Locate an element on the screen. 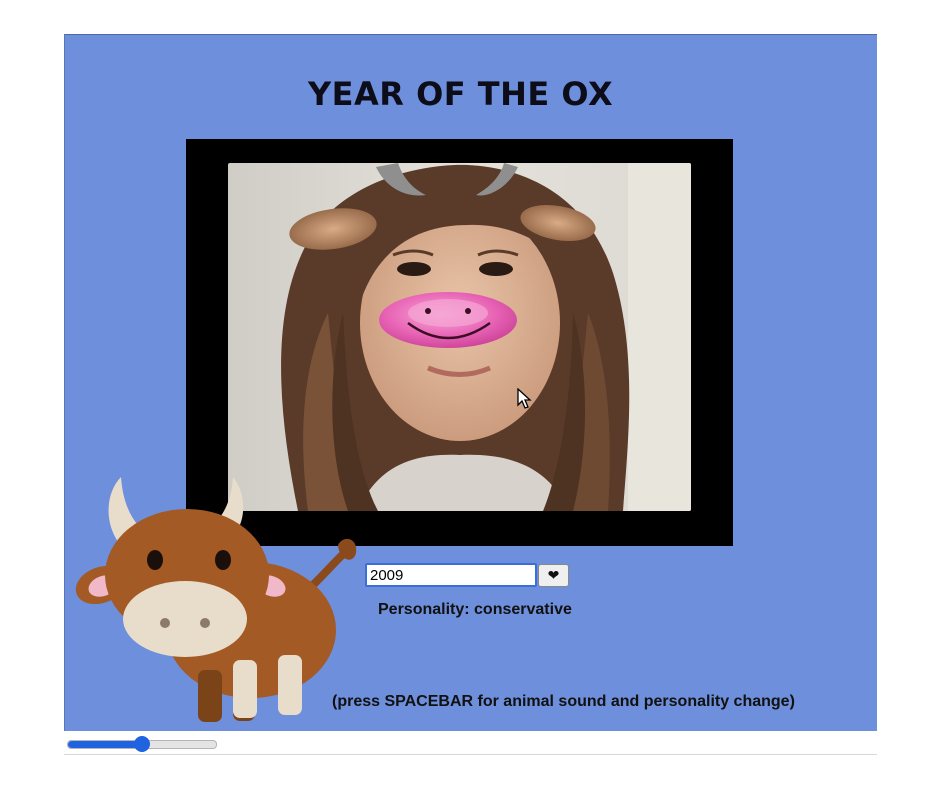 The image size is (940, 788). heart-icon: ❤ is located at coordinates (553, 575).